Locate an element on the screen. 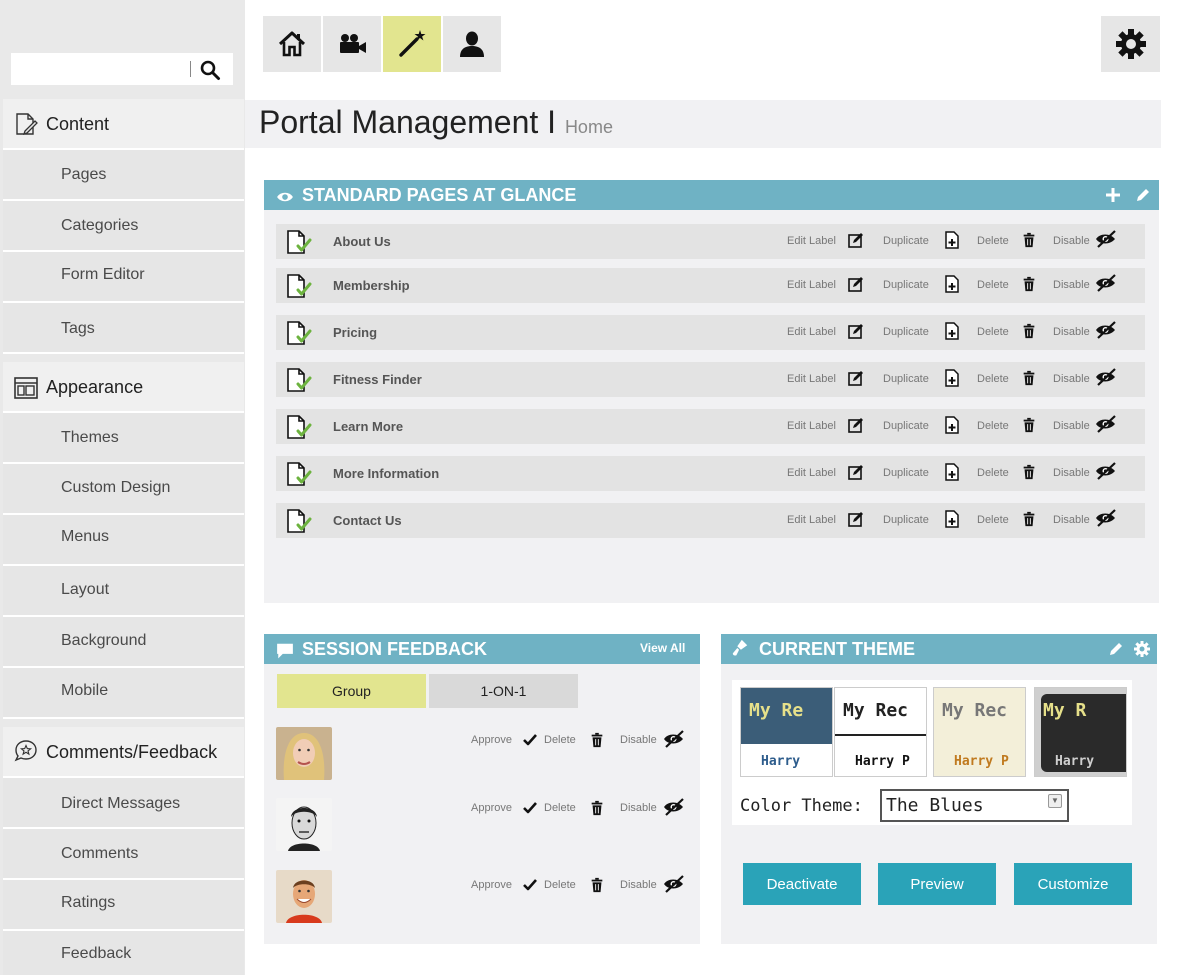  page-name: More Information is located at coordinates (386, 473).